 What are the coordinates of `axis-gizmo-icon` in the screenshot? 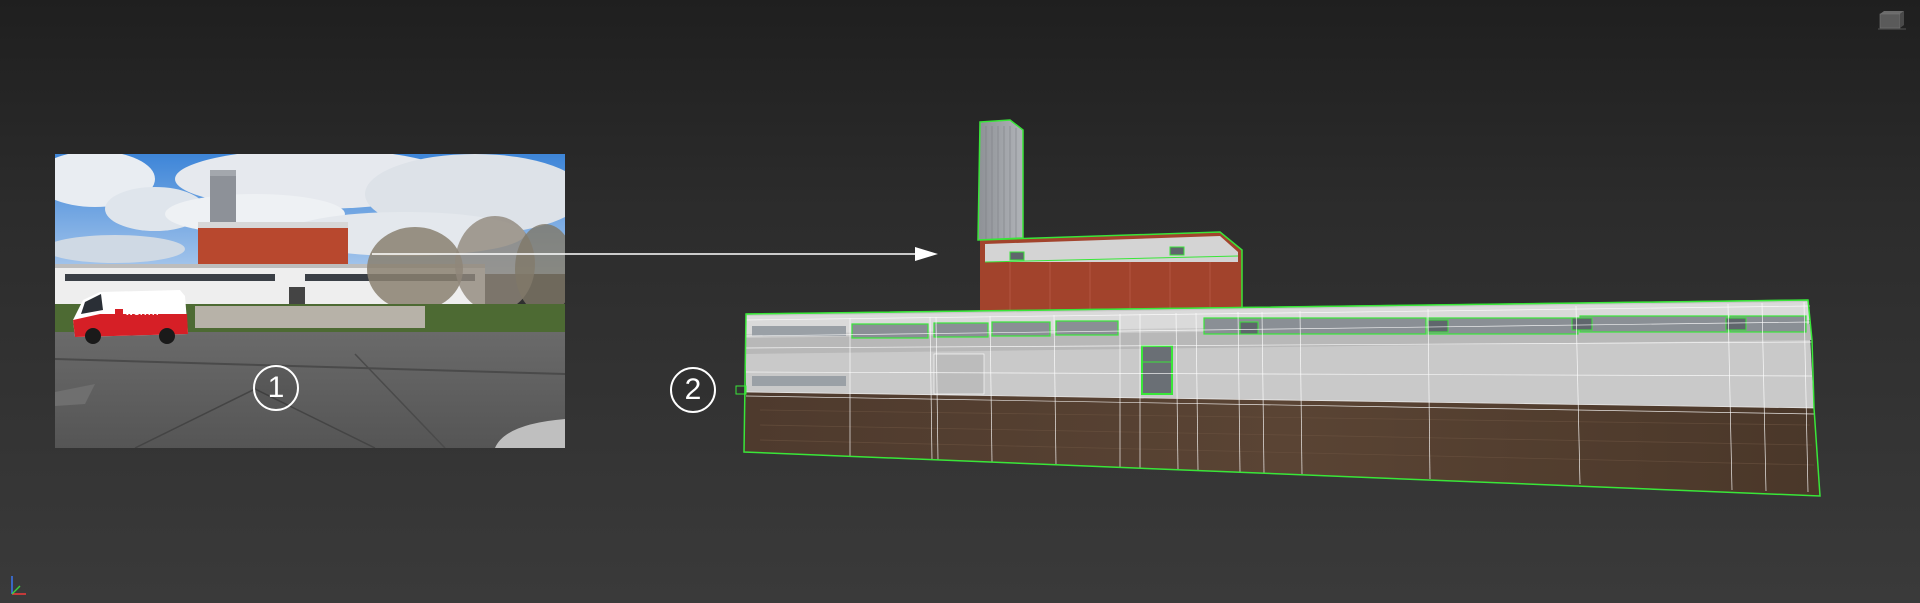 It's located at (18, 585).